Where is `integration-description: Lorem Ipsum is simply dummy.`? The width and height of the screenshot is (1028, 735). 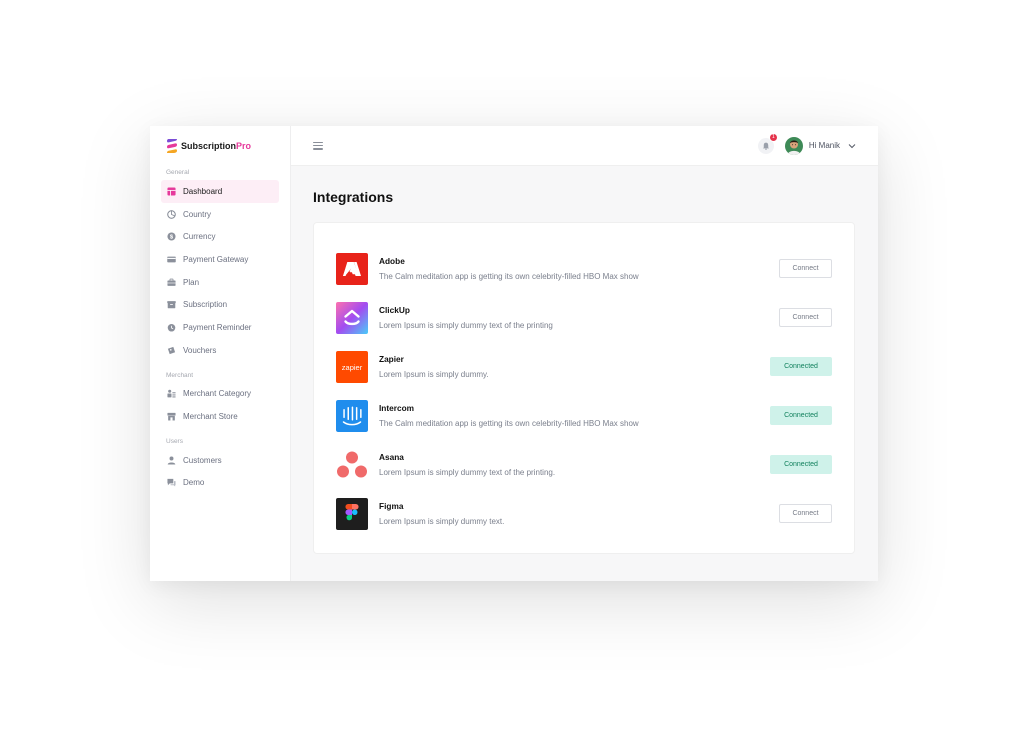
integration-description: Lorem Ipsum is simply dummy. is located at coordinates (434, 374).